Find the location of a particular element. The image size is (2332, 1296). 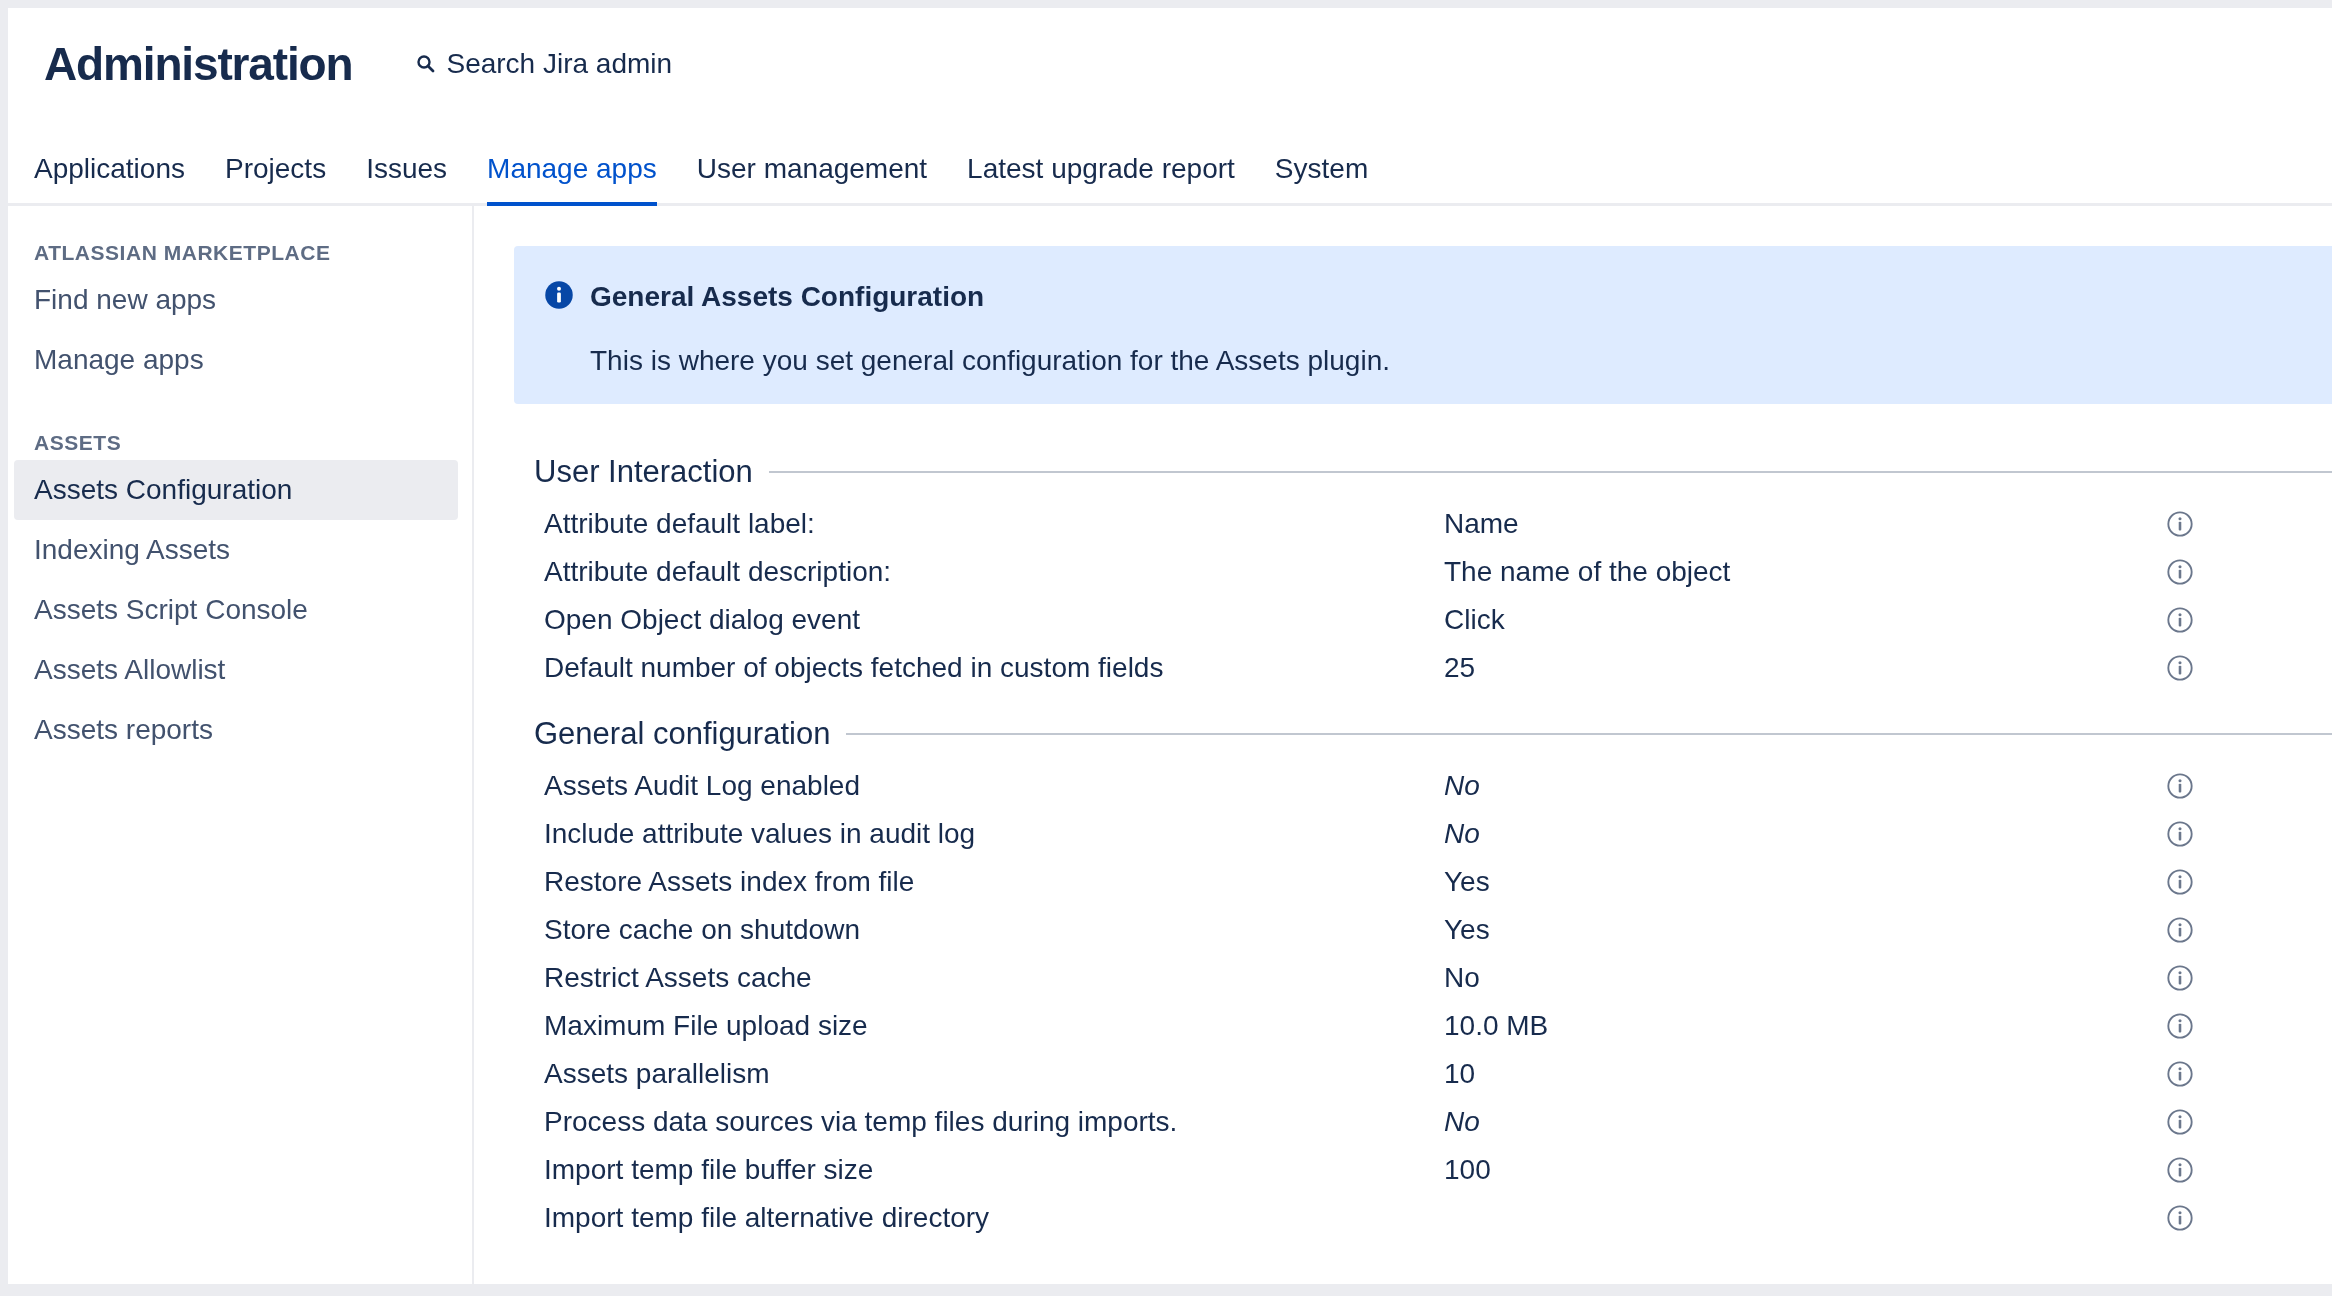

setting-value: The name of the object is located at coordinates (1587, 571).